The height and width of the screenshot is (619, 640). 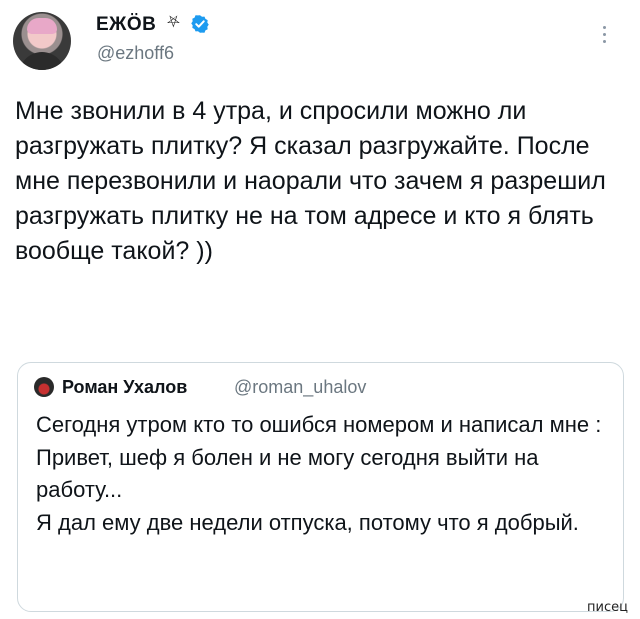 What do you see at coordinates (126, 25) in the screenshot?
I see `author-name: ЕЖӦВ` at bounding box center [126, 25].